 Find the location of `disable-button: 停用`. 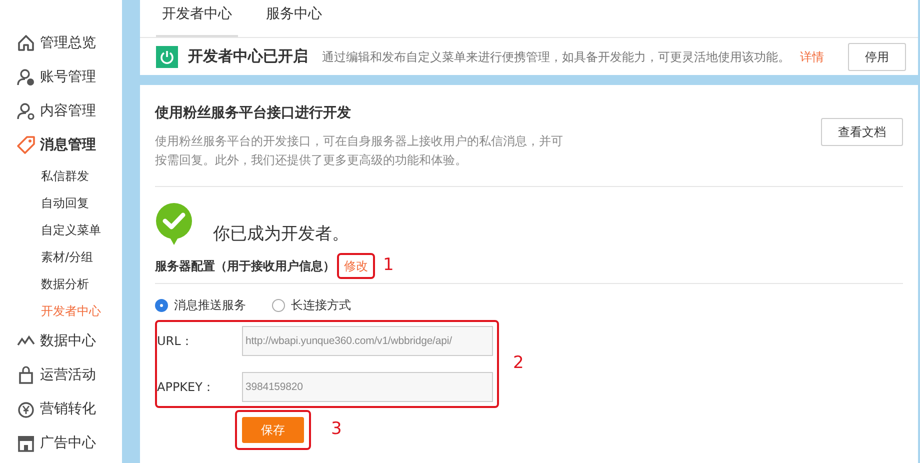

disable-button: 停用 is located at coordinates (877, 56).